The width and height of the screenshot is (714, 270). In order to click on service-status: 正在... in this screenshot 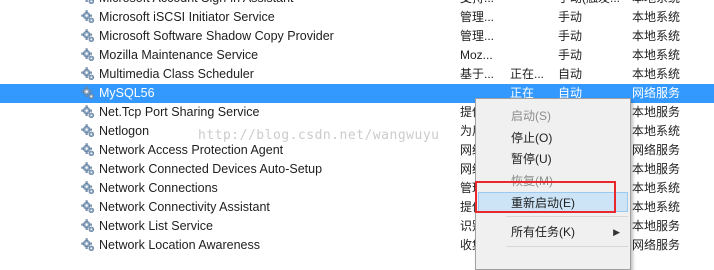, I will do `click(527, 74)`.